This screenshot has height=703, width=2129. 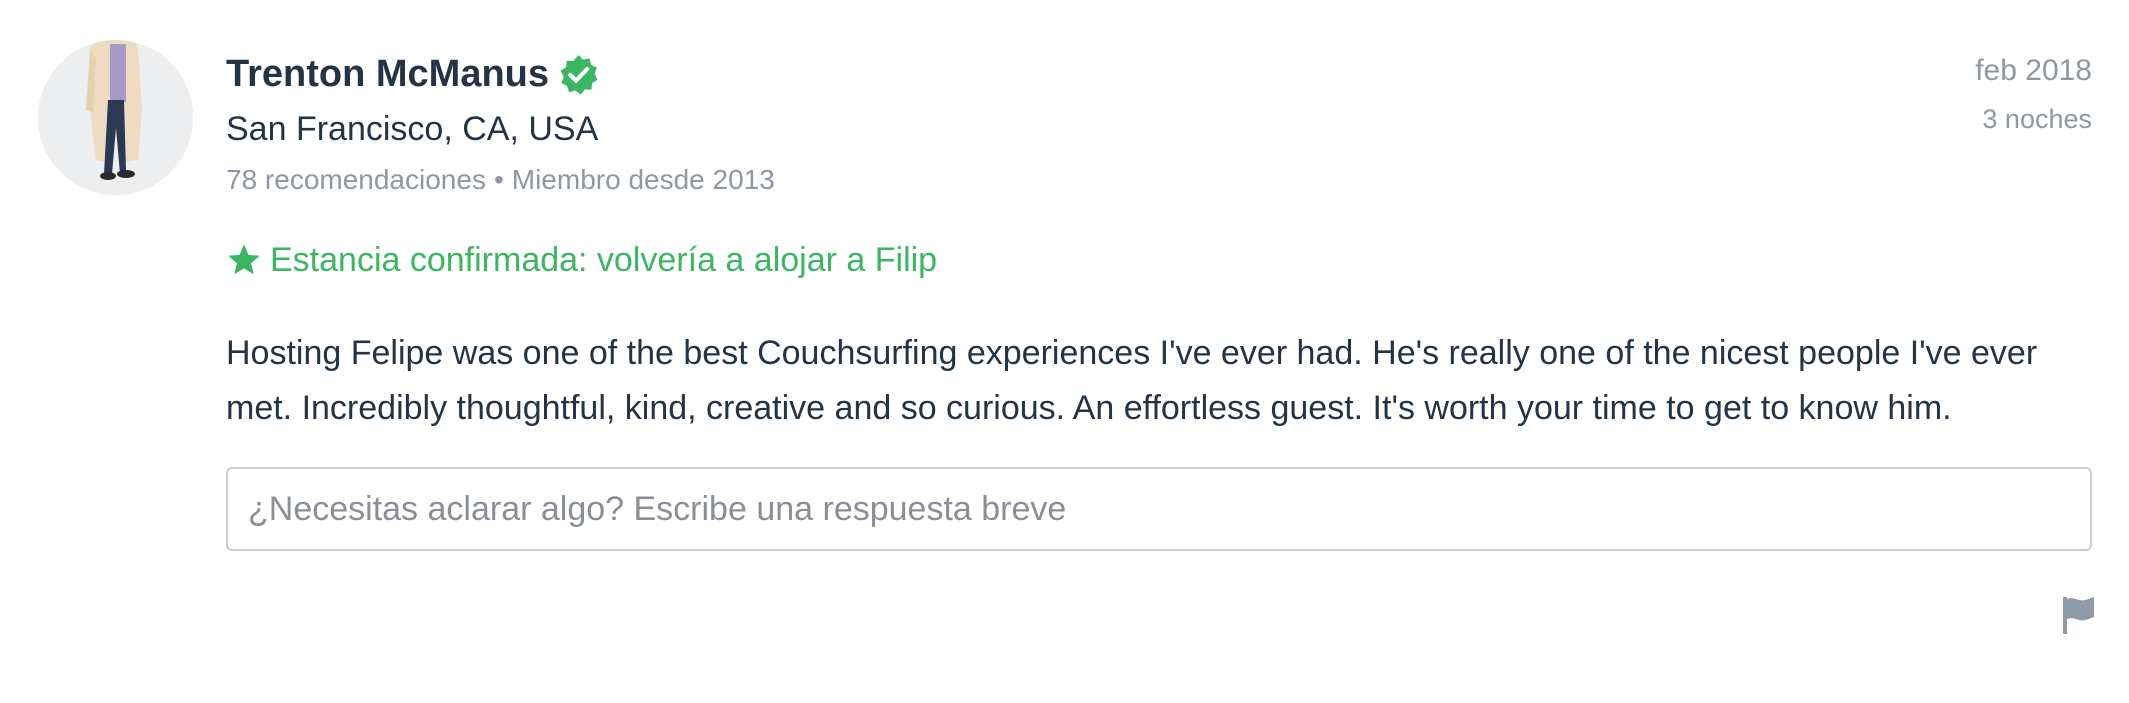 What do you see at coordinates (643, 179) in the screenshot?
I see `member-since: Miembro desde 2013` at bounding box center [643, 179].